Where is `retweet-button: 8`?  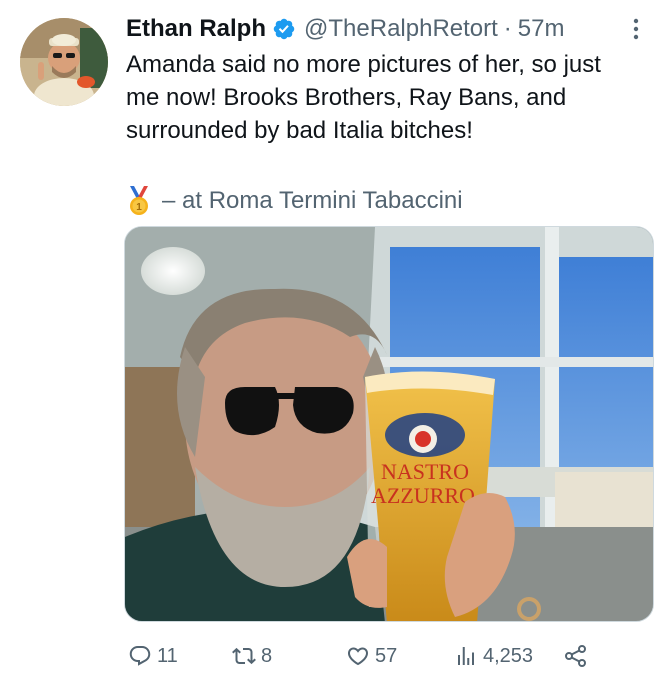 retweet-button: 8 is located at coordinates (252, 656).